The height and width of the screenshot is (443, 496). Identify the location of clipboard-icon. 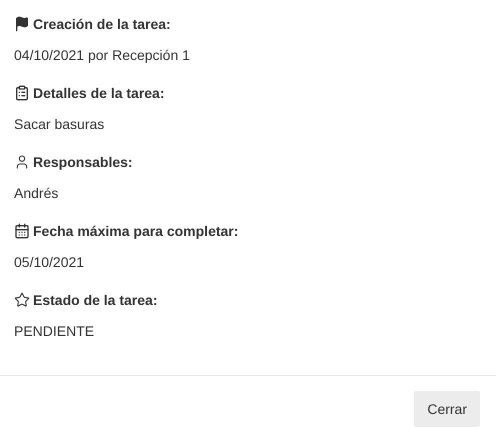
(22, 93).